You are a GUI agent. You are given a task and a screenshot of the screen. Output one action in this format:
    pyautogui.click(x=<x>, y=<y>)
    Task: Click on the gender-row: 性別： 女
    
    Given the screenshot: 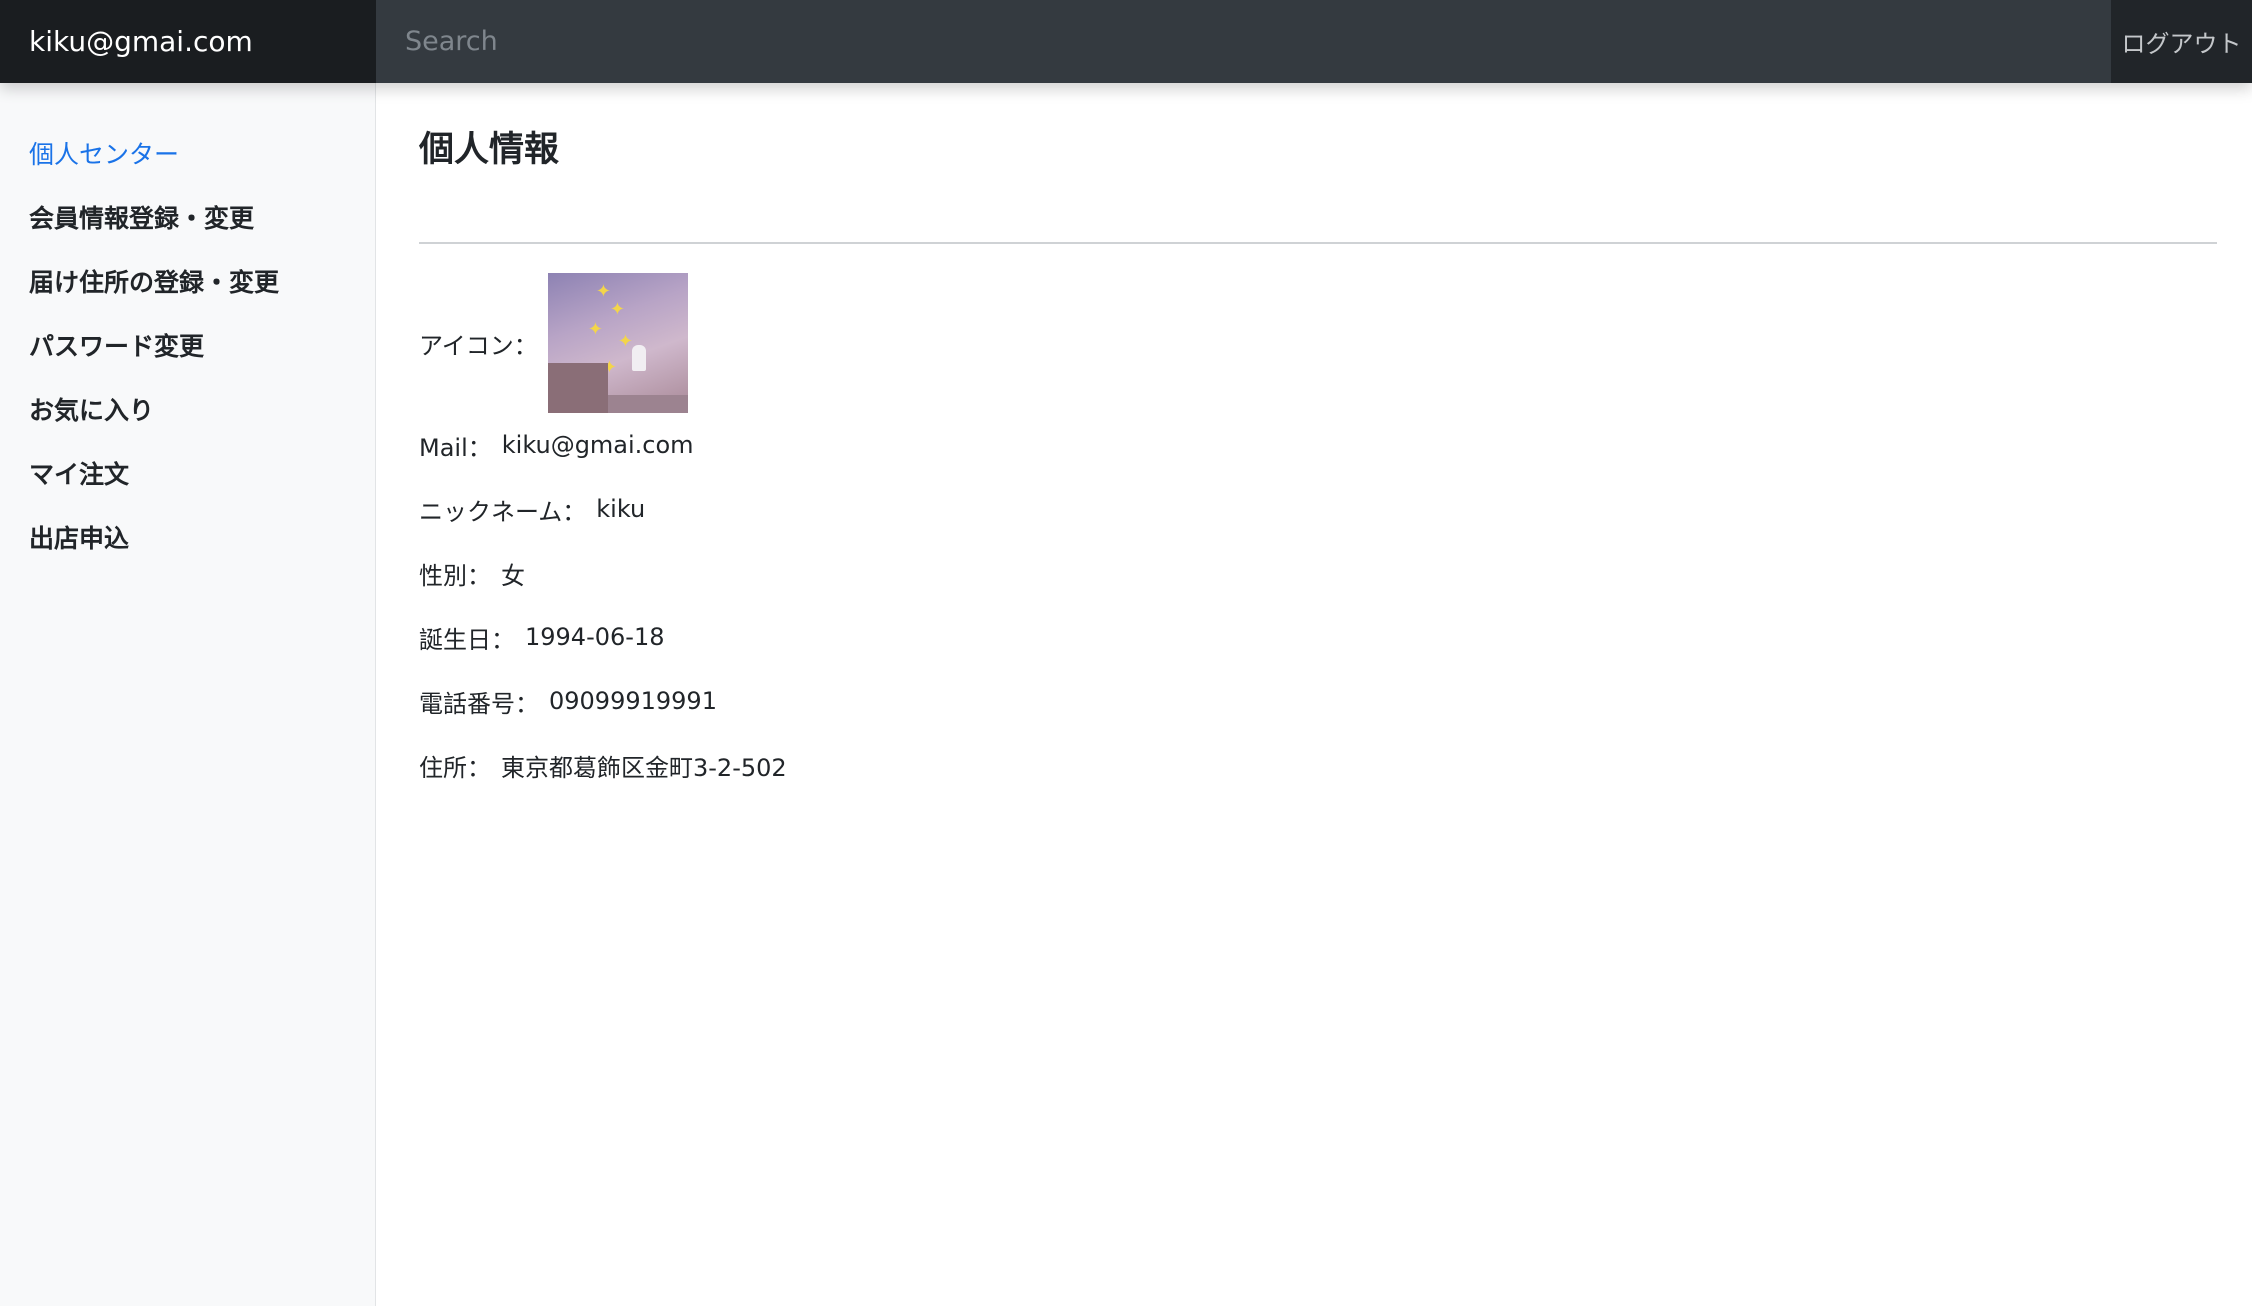 What is the action you would take?
    pyautogui.click(x=1318, y=573)
    